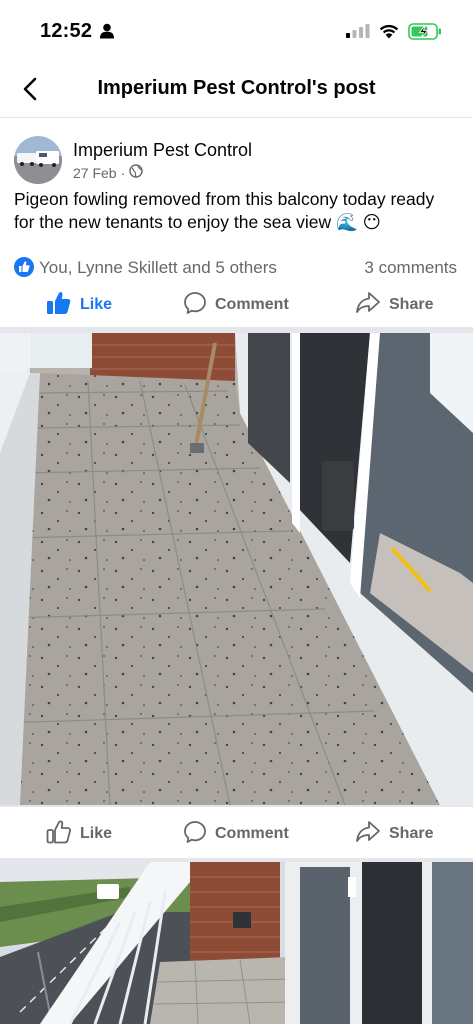  I want to click on post-meta: 27 Feb ·, so click(108, 172).